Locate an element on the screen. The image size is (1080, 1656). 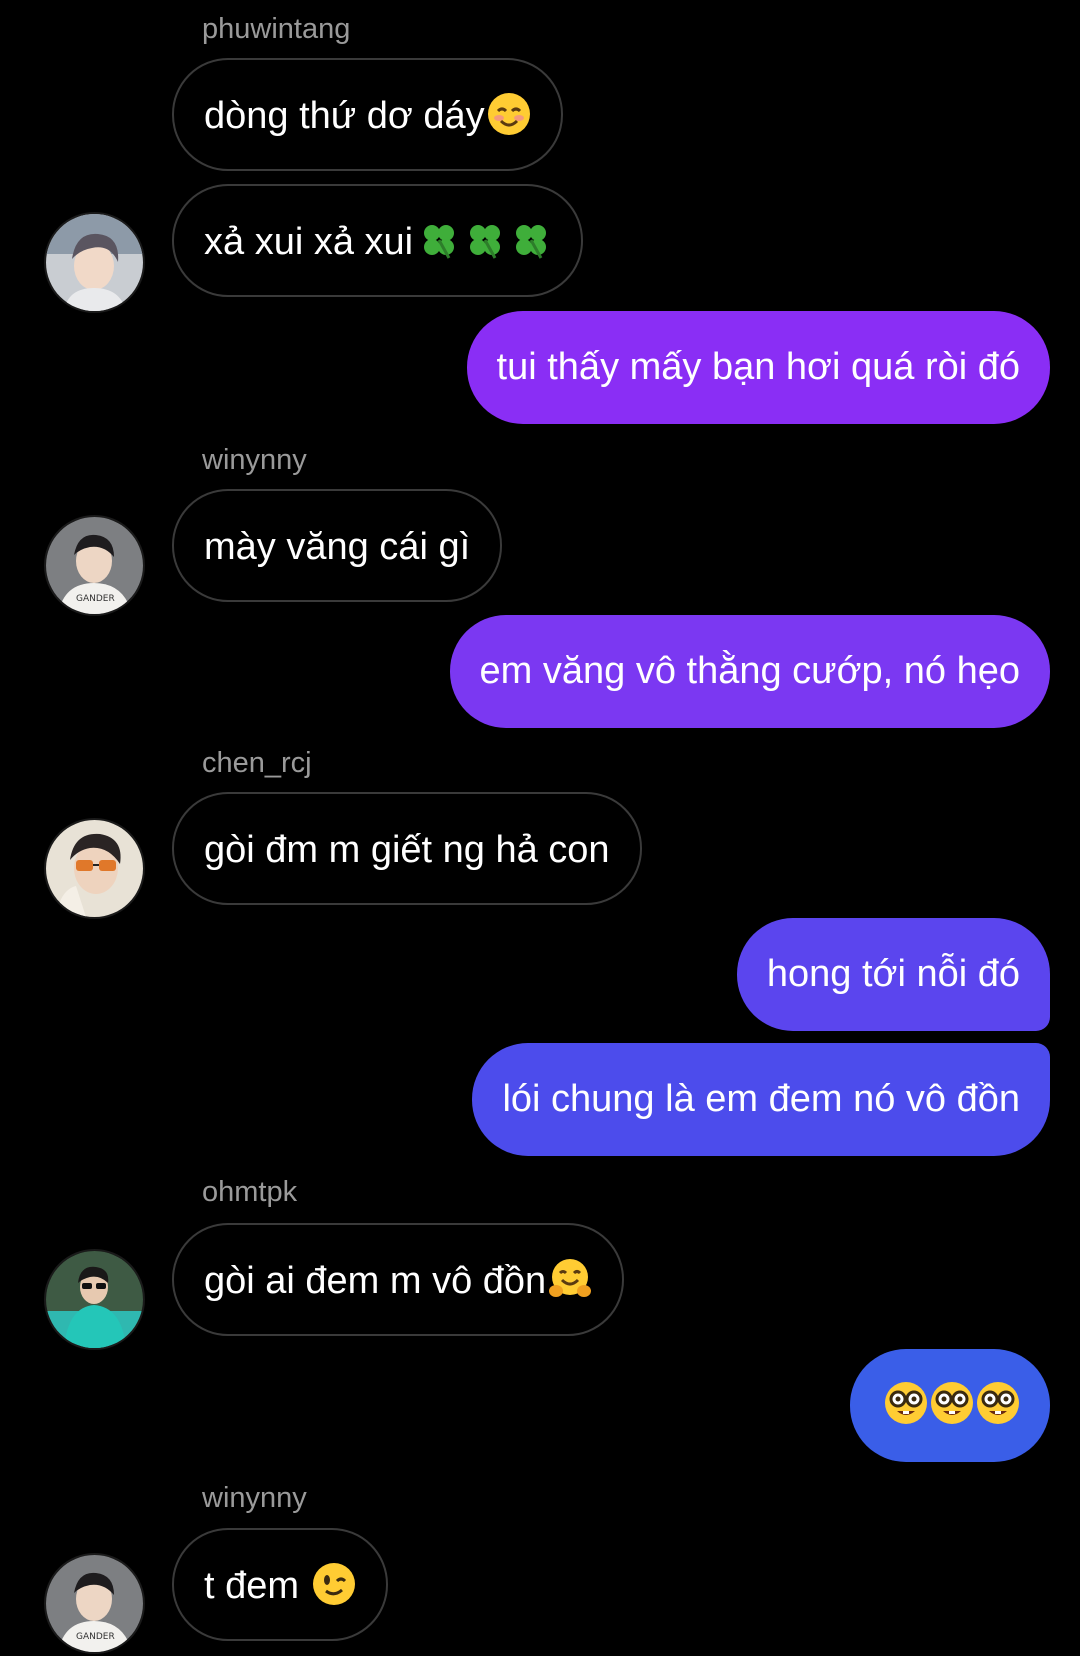
message-text: tui thấy mấy bạn hơi quá ròi đó is located at coordinates (758, 367).